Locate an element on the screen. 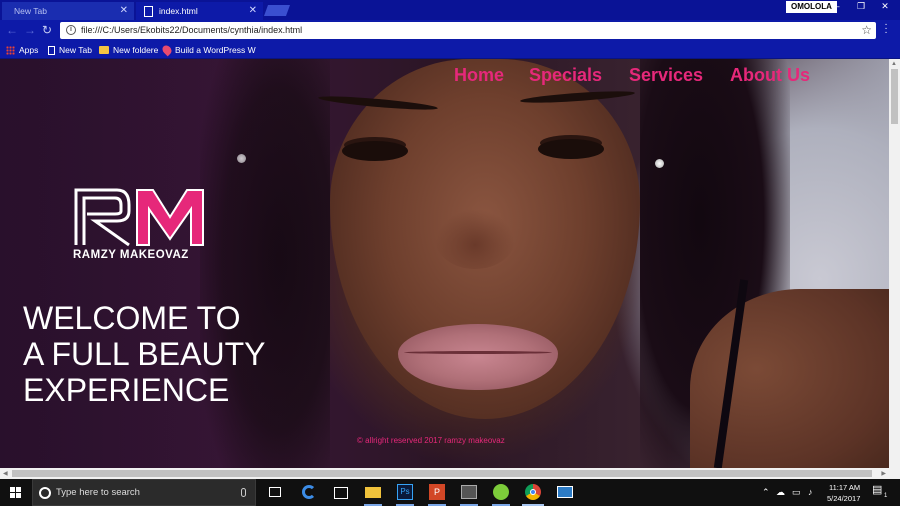 The width and height of the screenshot is (900, 506). terminal-app-icon is located at coordinates (469, 492).